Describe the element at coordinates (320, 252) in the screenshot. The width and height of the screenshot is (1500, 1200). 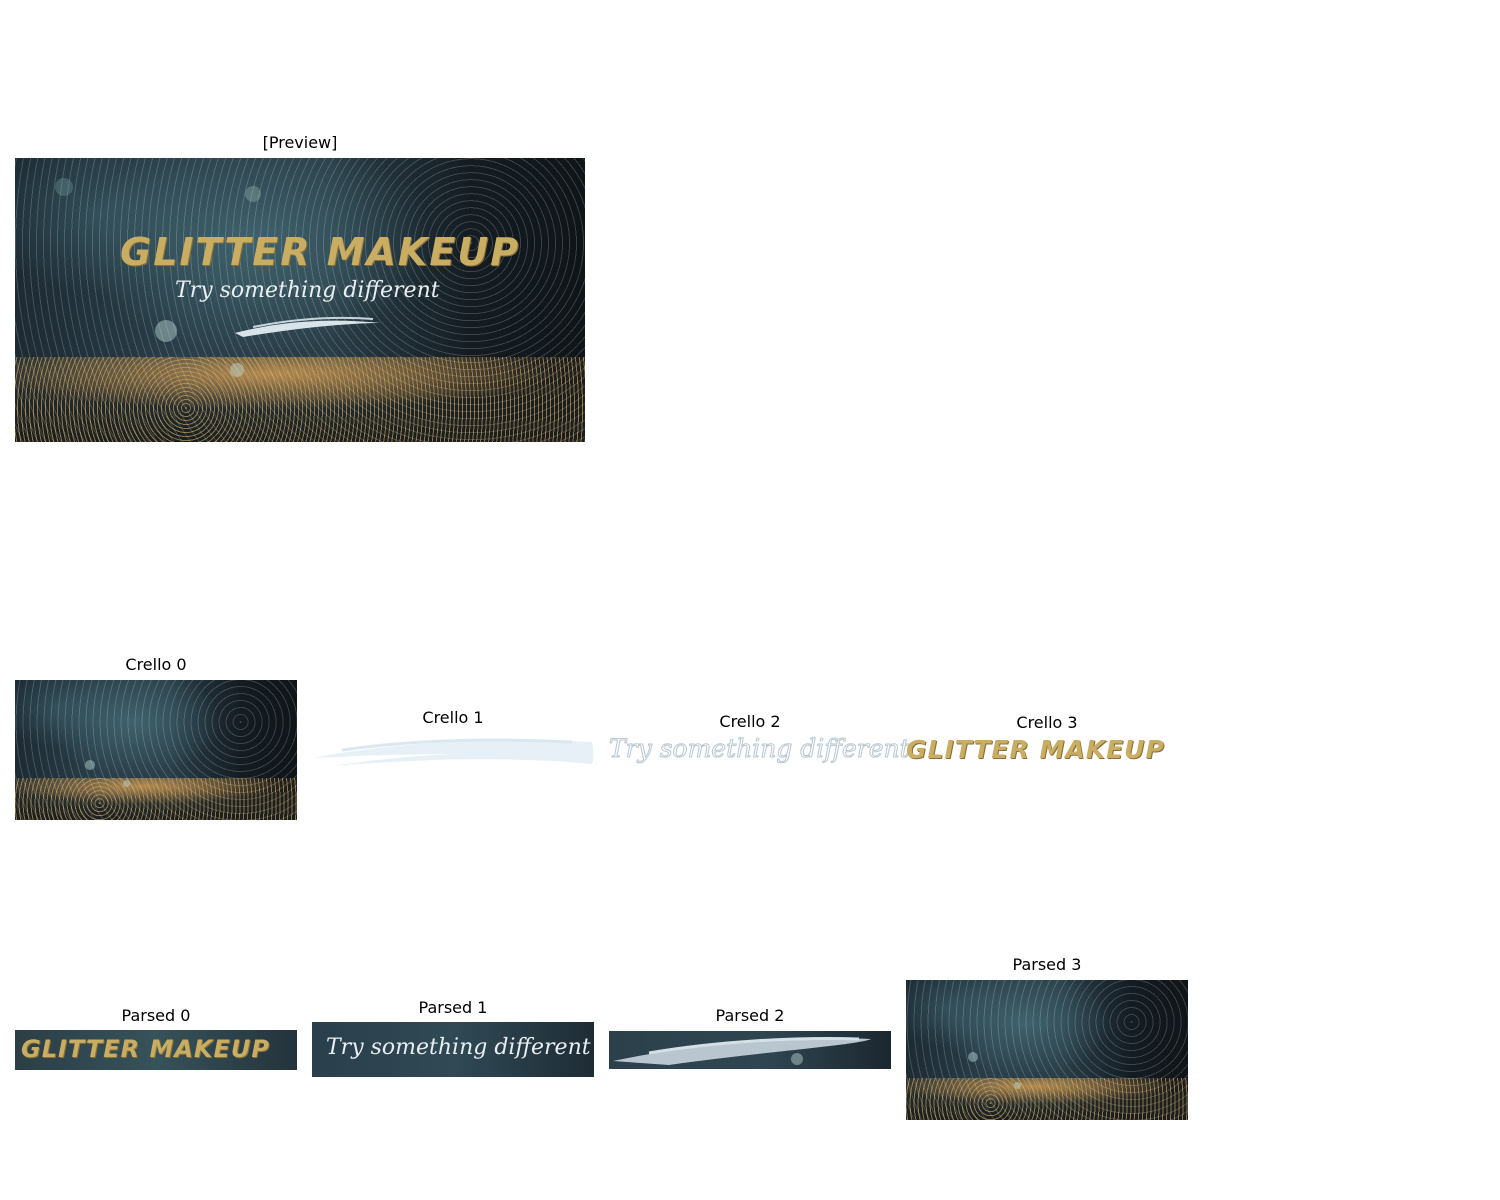
I see `preview-headline: GLITTER MAKEUP` at that location.